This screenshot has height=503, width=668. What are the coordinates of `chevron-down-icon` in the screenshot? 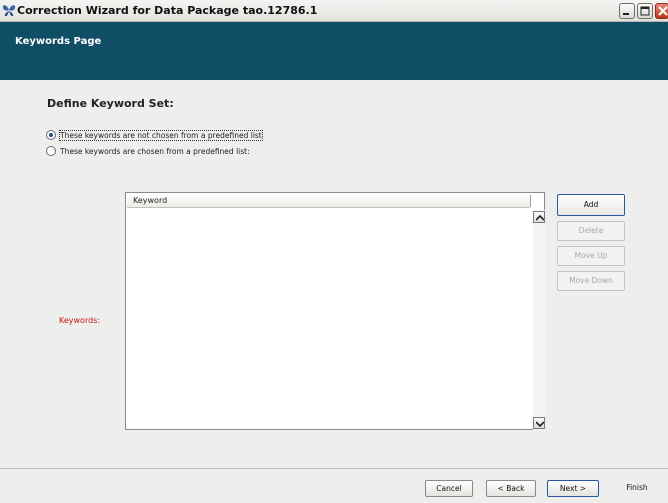 It's located at (540, 424).